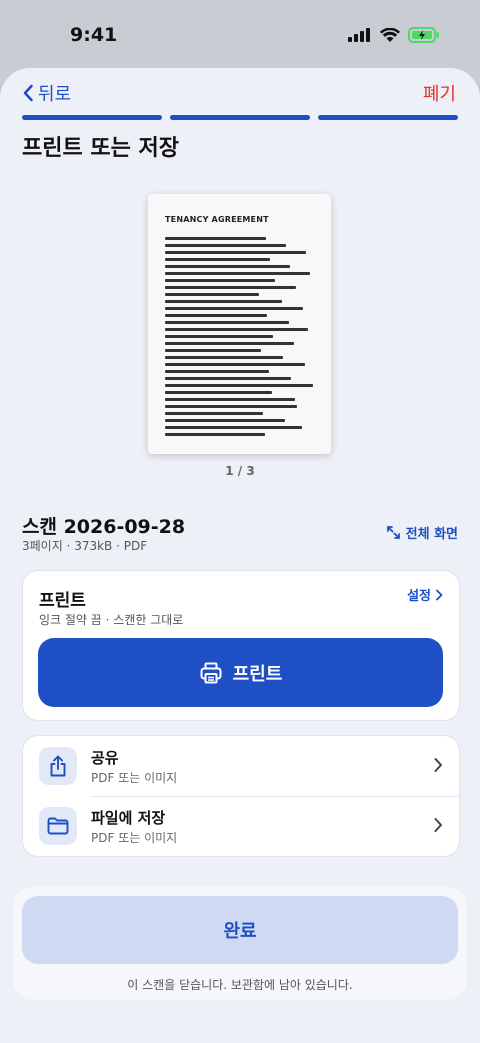  I want to click on discard-button: 폐기, so click(439, 93).